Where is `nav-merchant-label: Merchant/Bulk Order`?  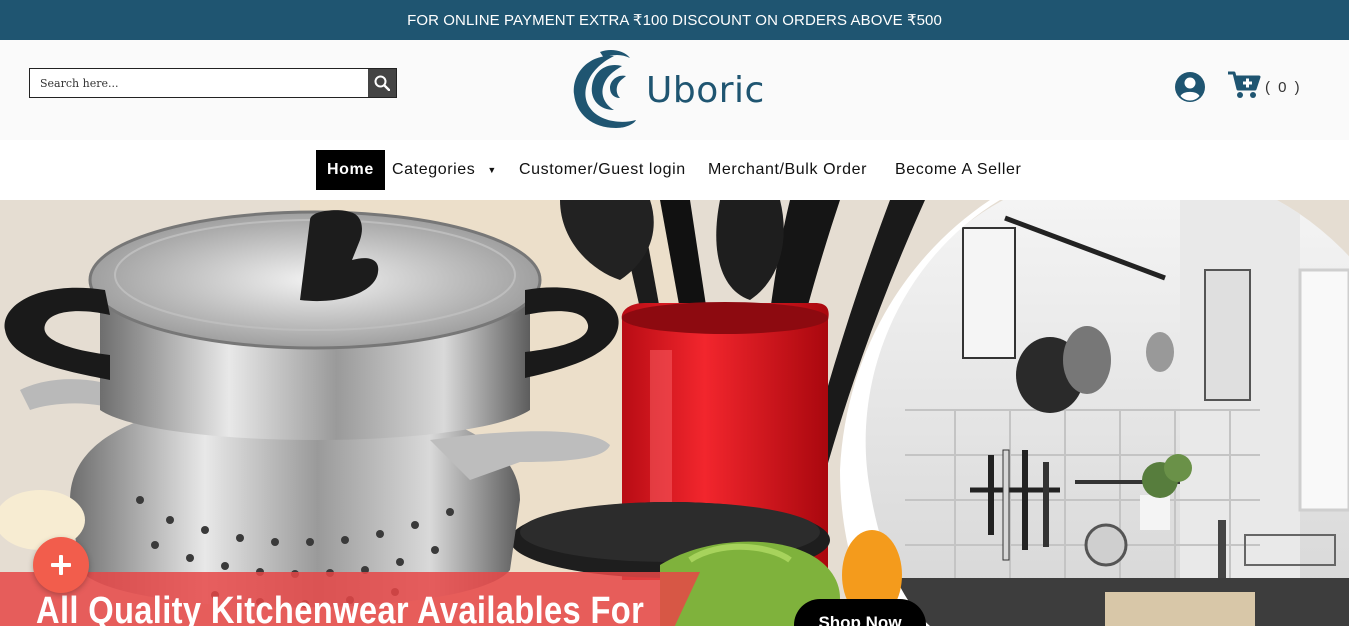
nav-merchant-label: Merchant/Bulk Order is located at coordinates (788, 169).